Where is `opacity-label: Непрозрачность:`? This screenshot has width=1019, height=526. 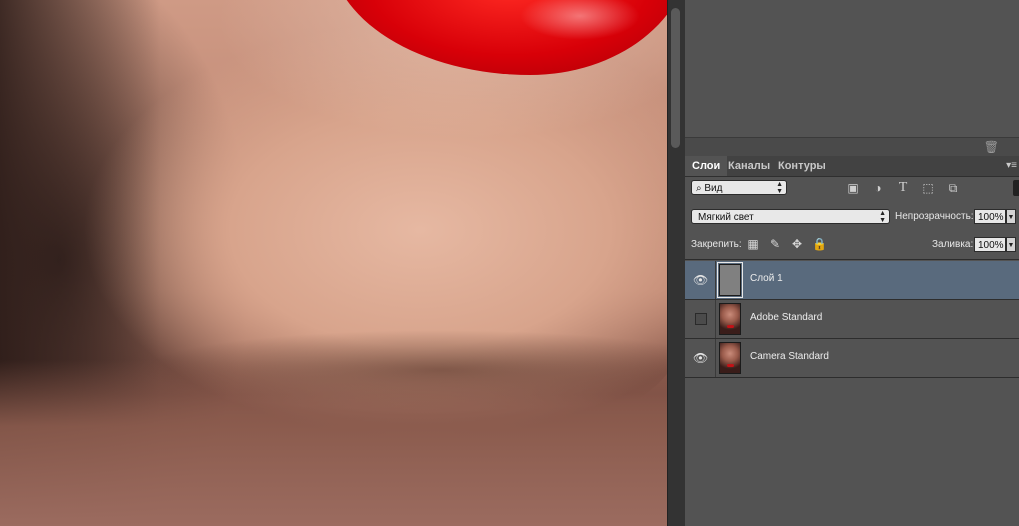
opacity-label: Непрозрачность: is located at coordinates (934, 216).